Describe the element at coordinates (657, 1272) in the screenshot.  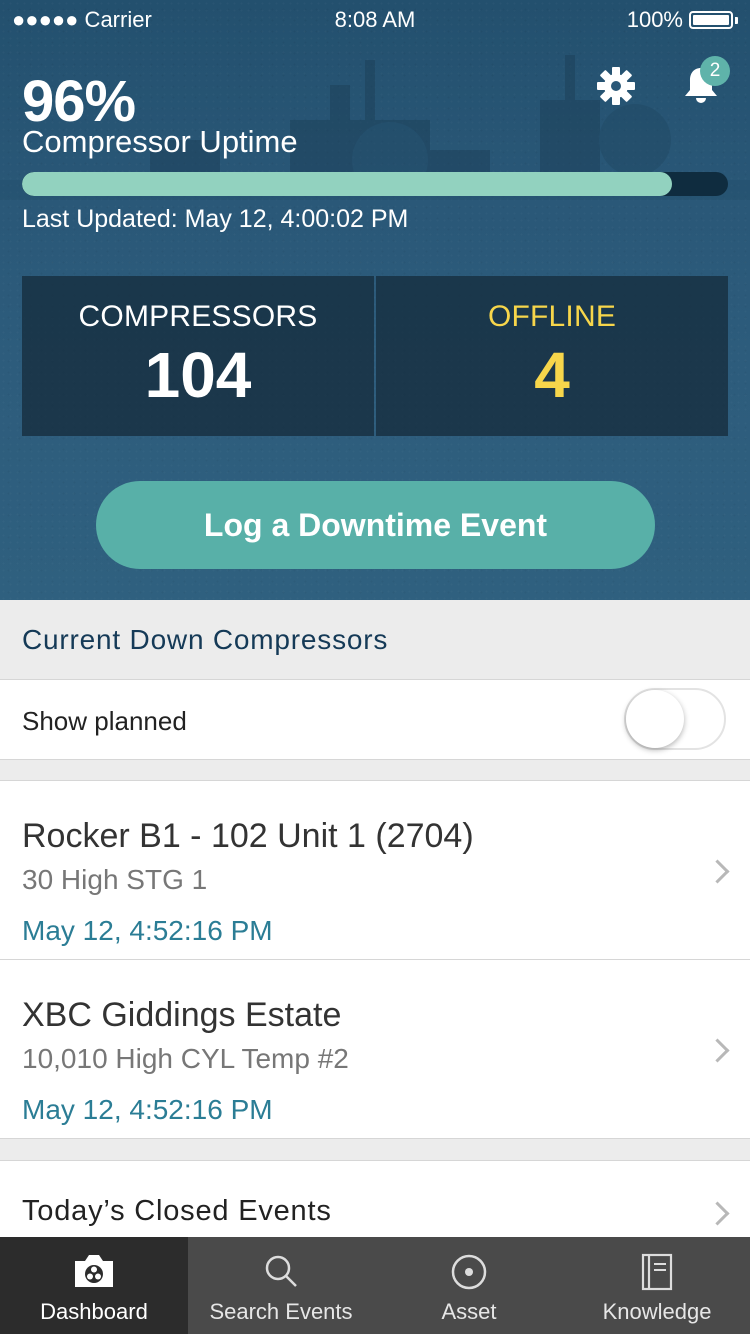
I see `knowledge-book-icon` at that location.